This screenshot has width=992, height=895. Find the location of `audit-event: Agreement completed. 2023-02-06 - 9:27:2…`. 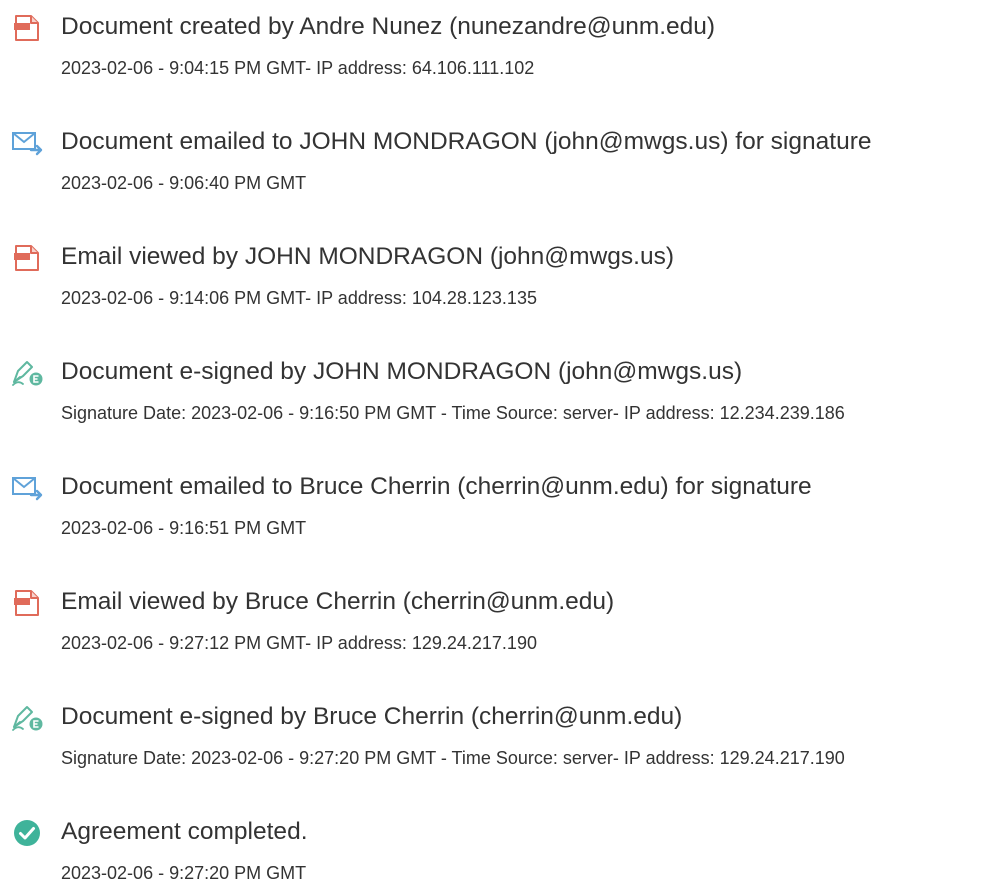

audit-event: Agreement completed. 2023-02-06 - 9:27:2… is located at coordinates (496, 850).